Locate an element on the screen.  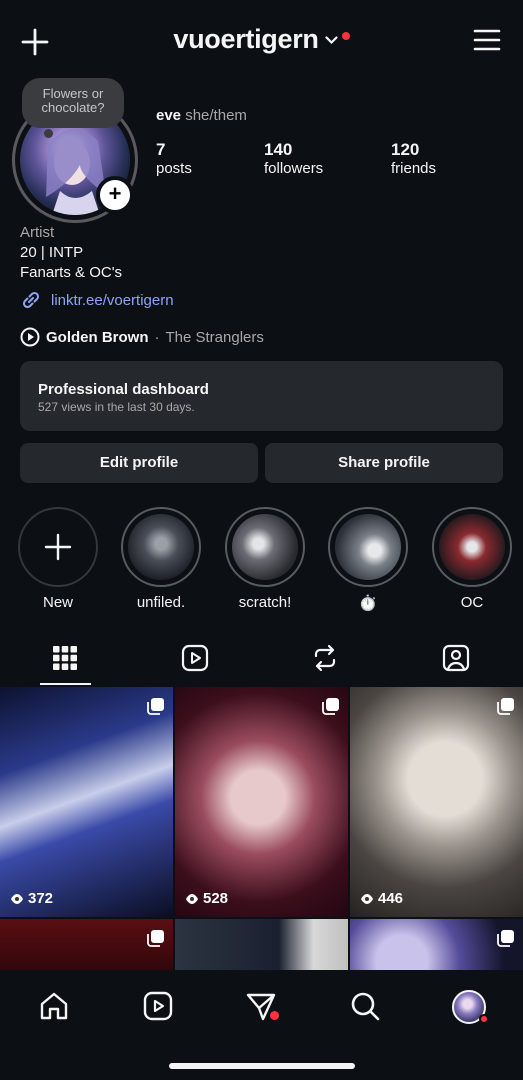
highlight-item: scratch! is located at coordinates (265, 559).